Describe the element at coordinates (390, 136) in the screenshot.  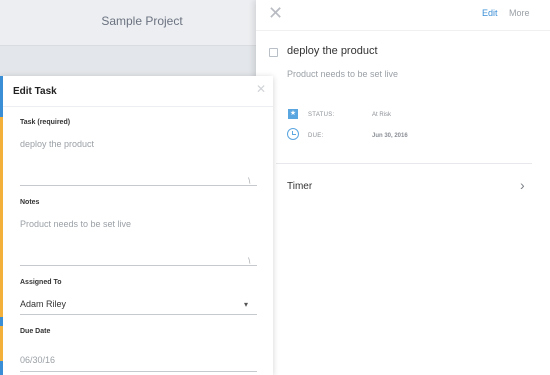
I see `due-value: Jun 30, 2016` at that location.